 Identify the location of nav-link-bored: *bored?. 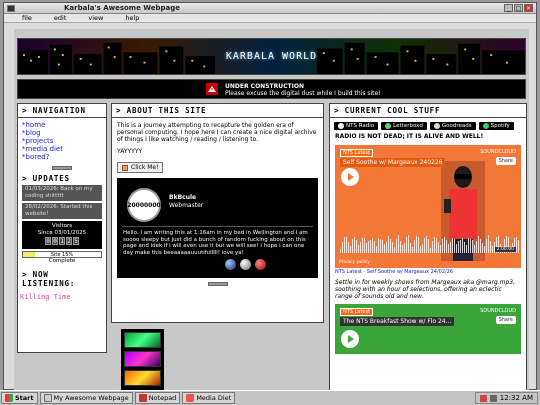
(62, 157).